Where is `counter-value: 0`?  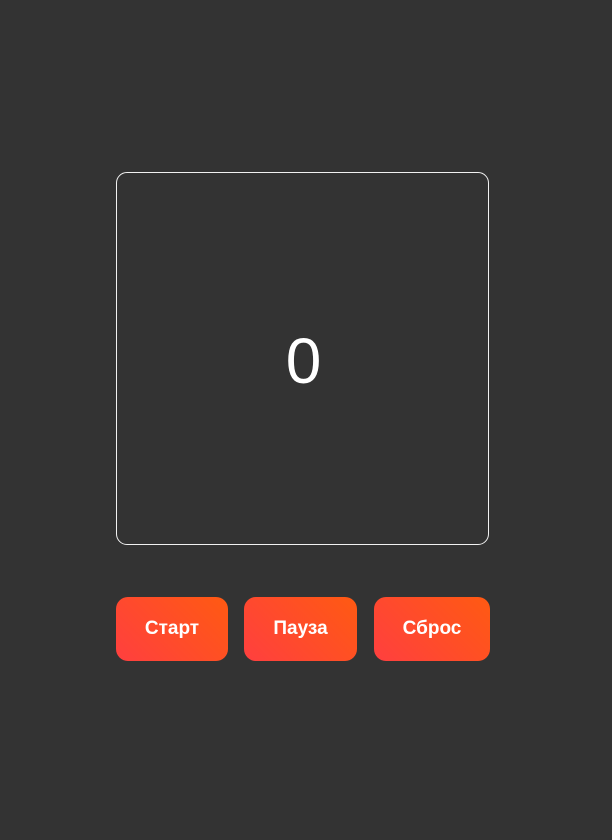 counter-value: 0 is located at coordinates (303, 360).